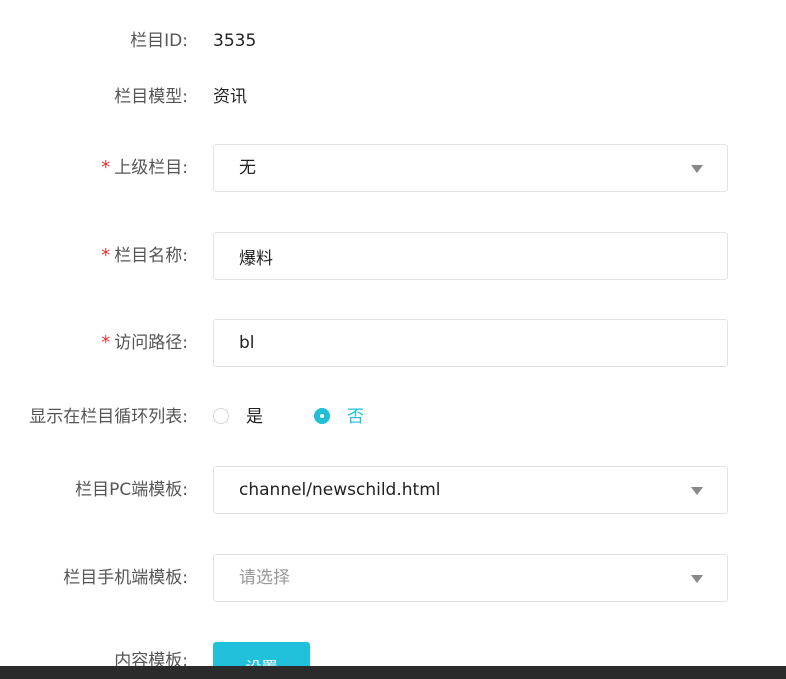 The height and width of the screenshot is (679, 786). What do you see at coordinates (470, 490) in the screenshot?
I see `pc-template-select: channel/newschild.html` at bounding box center [470, 490].